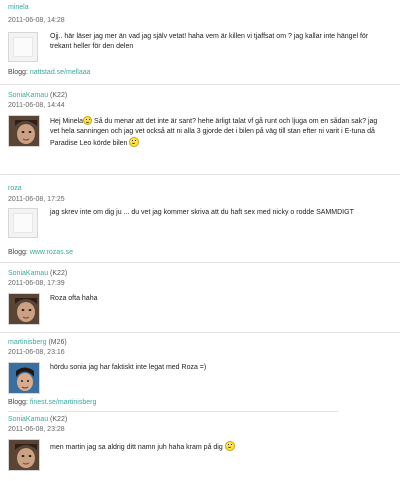 The image size is (400, 481). What do you see at coordinates (36, 105) in the screenshot?
I see `comment-date: 2011-06-08, 14:44` at bounding box center [36, 105].